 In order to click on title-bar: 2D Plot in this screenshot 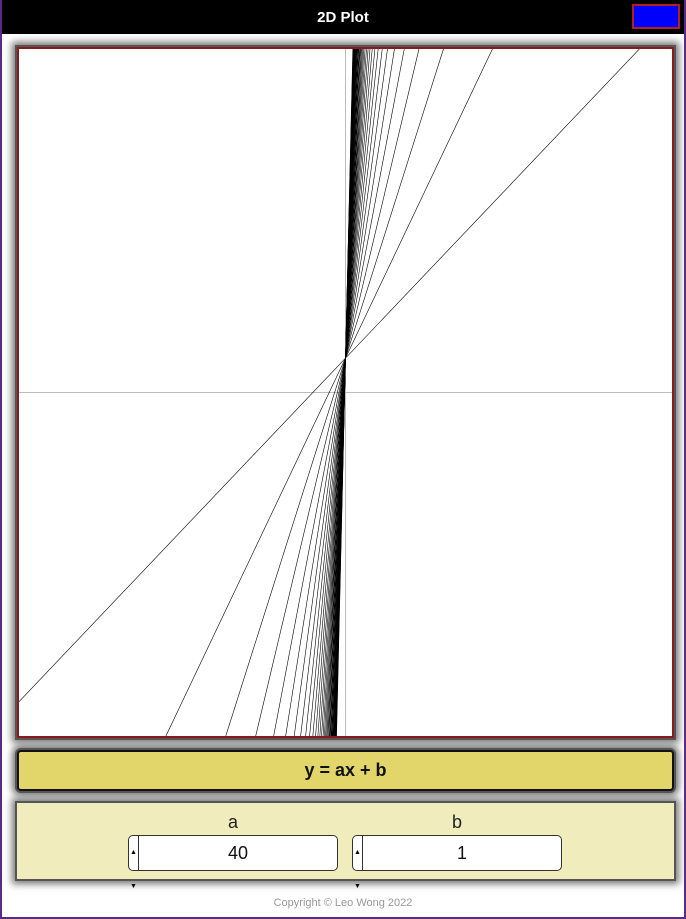, I will do `click(343, 17)`.